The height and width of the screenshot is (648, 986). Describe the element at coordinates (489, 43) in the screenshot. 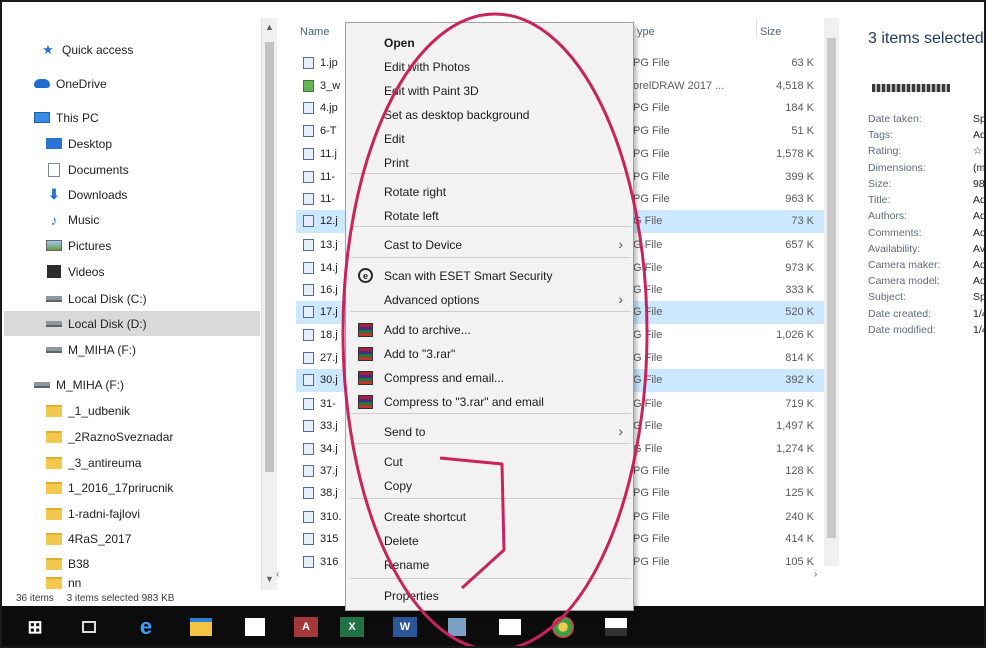

I see `menu-item-open: Open` at that location.